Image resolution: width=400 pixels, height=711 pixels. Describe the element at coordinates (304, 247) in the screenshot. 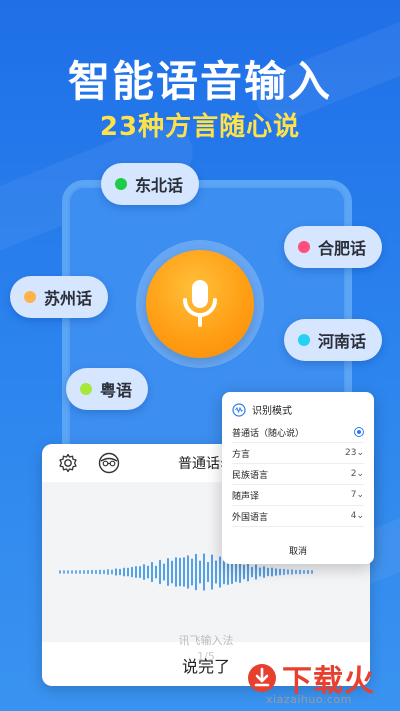

I see `pink-dot-icon` at that location.